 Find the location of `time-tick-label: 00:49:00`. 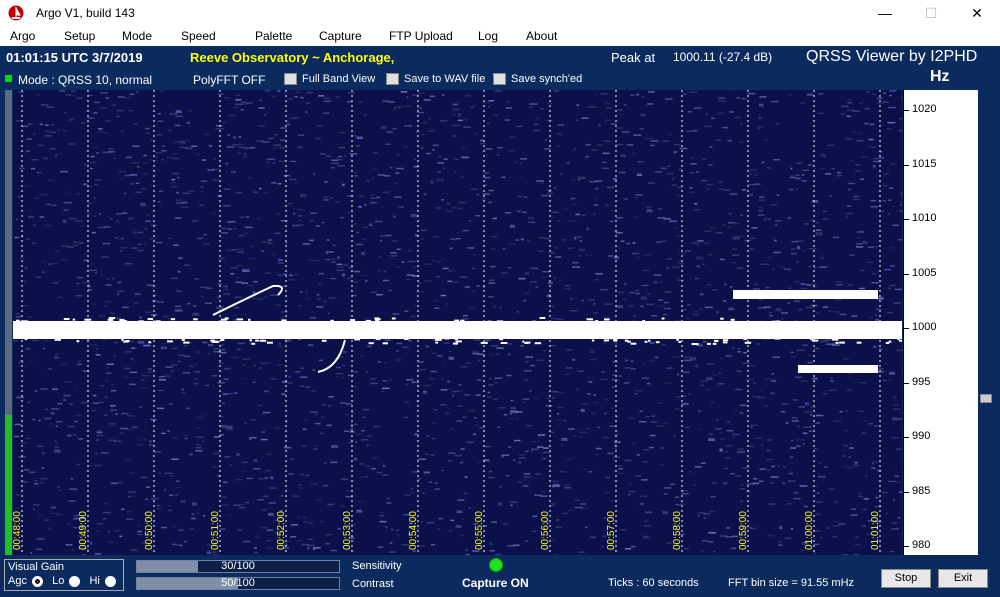

time-tick-label: 00:49:00 is located at coordinates (83, 530).